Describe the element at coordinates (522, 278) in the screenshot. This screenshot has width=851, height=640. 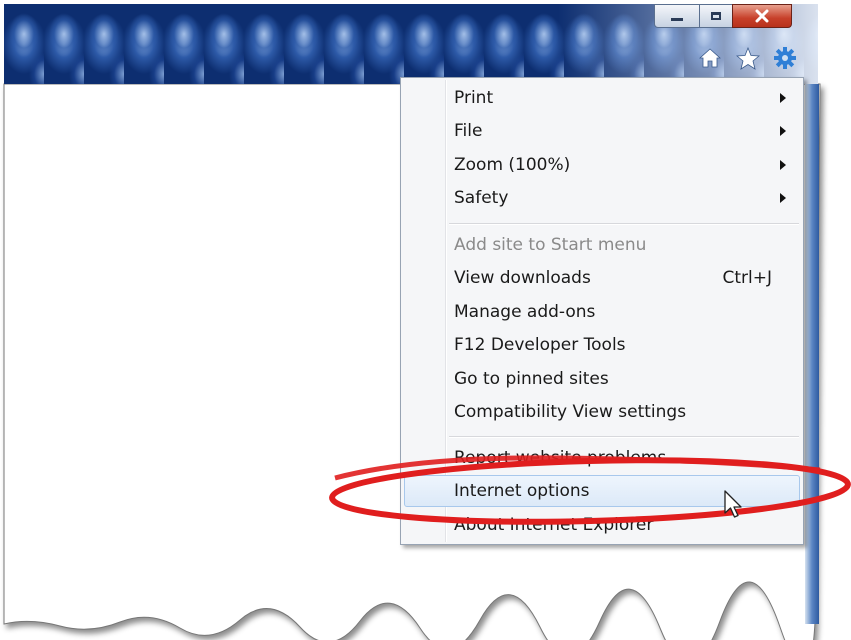
I see `menu-item-label: View downloads` at that location.